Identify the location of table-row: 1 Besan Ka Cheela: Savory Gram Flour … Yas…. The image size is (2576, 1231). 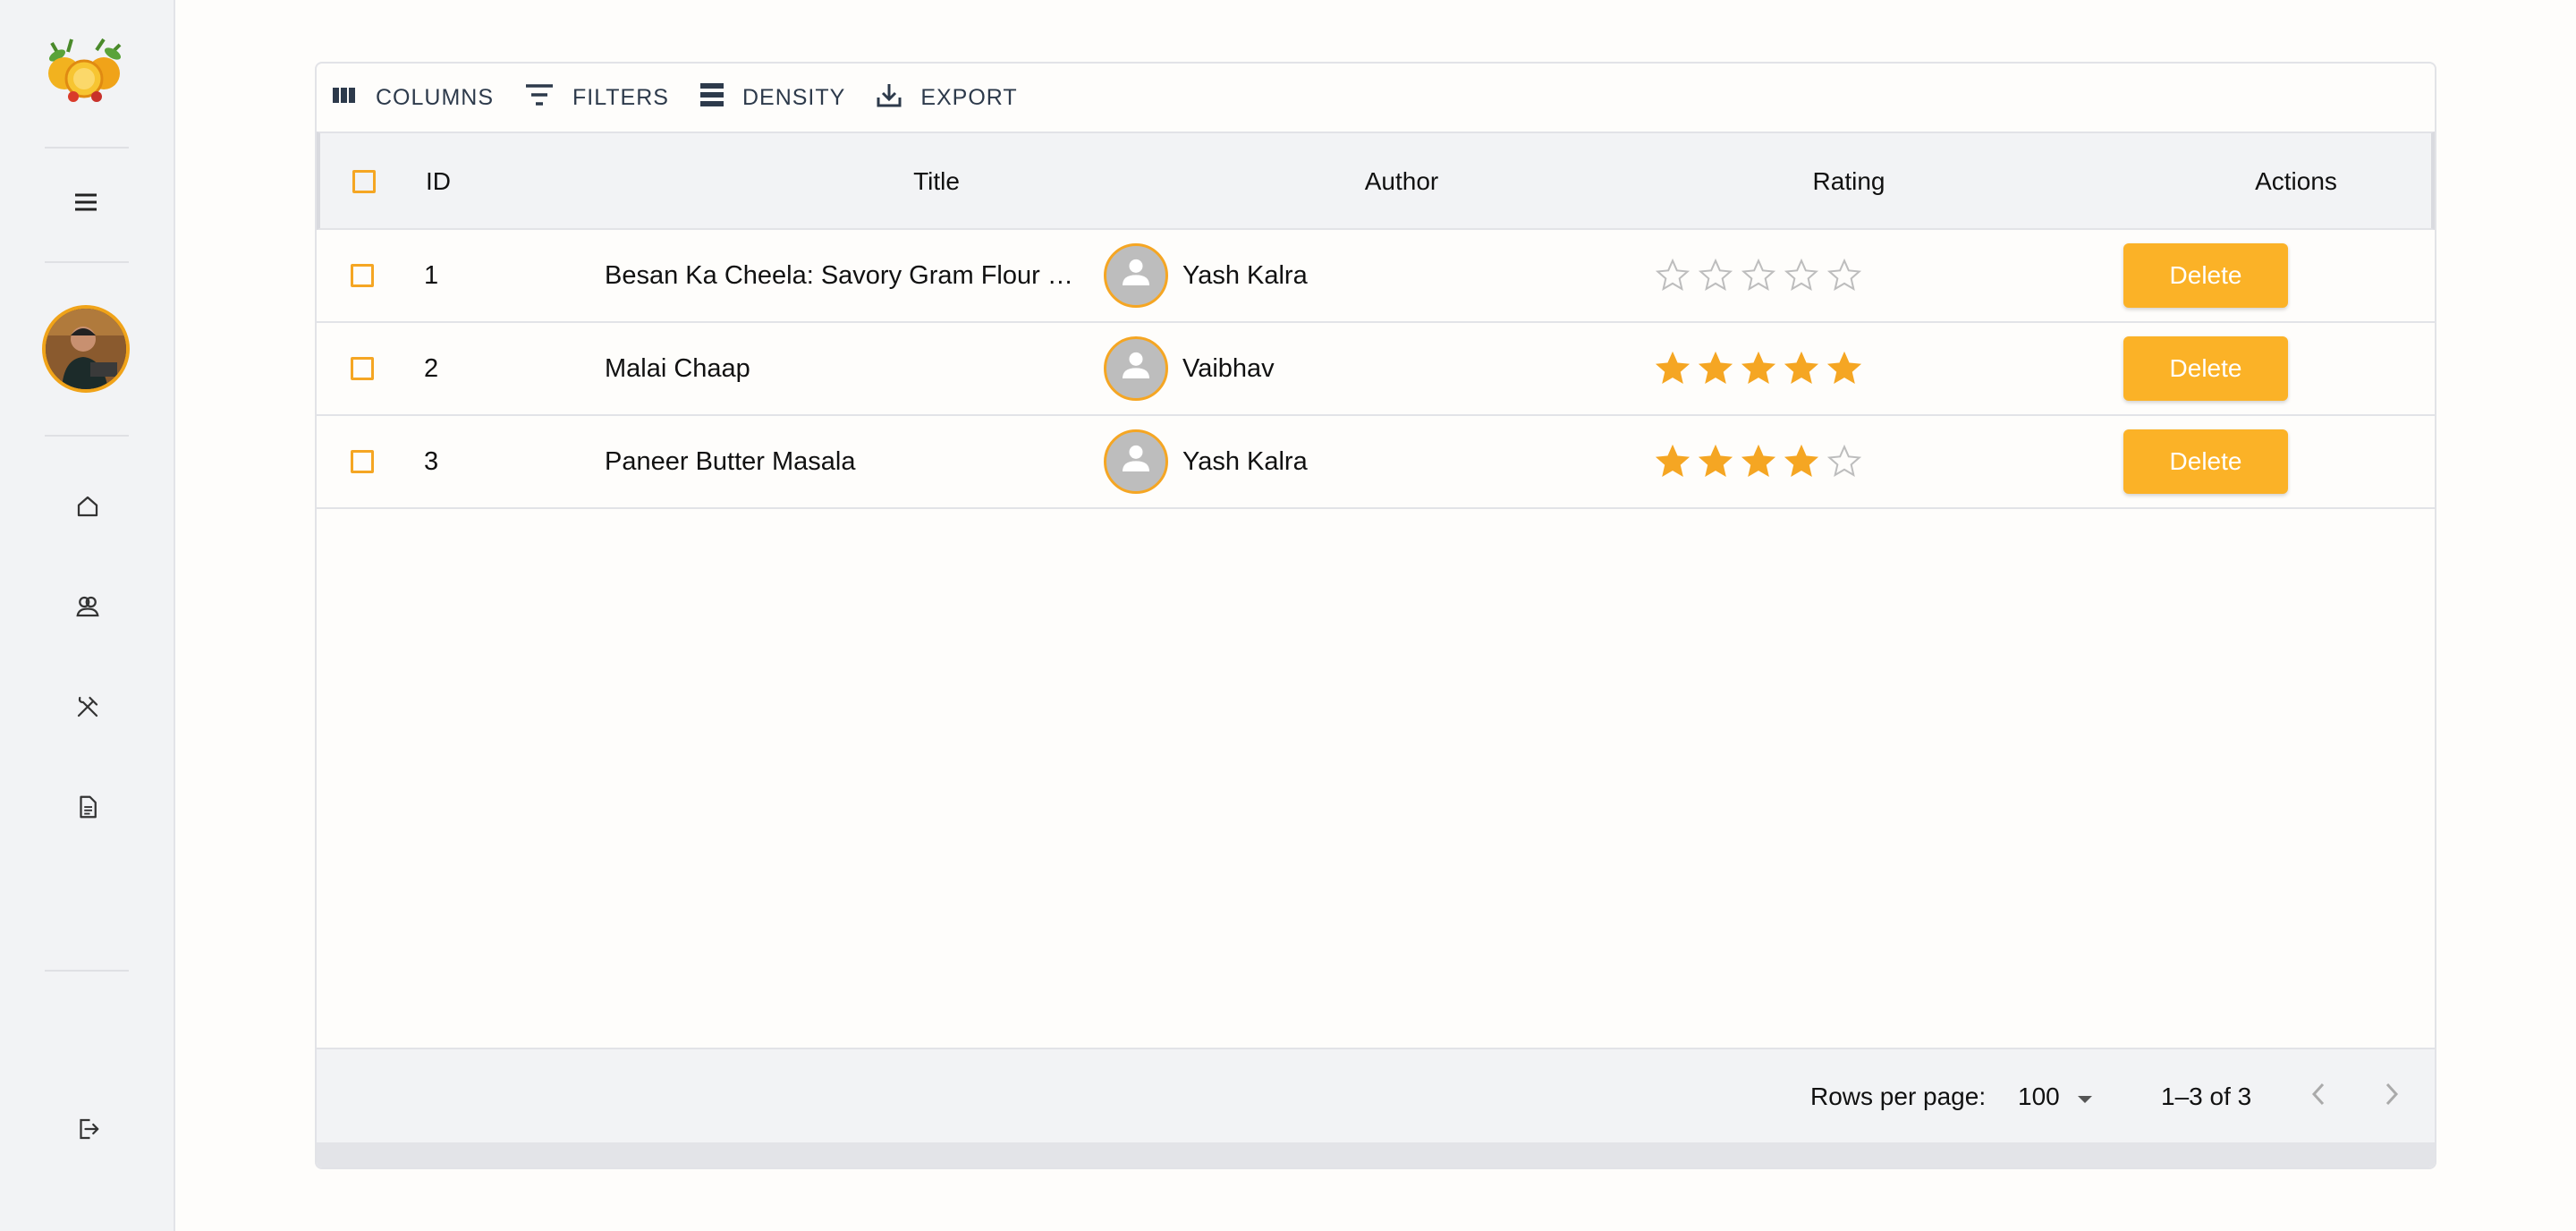
(1376, 276).